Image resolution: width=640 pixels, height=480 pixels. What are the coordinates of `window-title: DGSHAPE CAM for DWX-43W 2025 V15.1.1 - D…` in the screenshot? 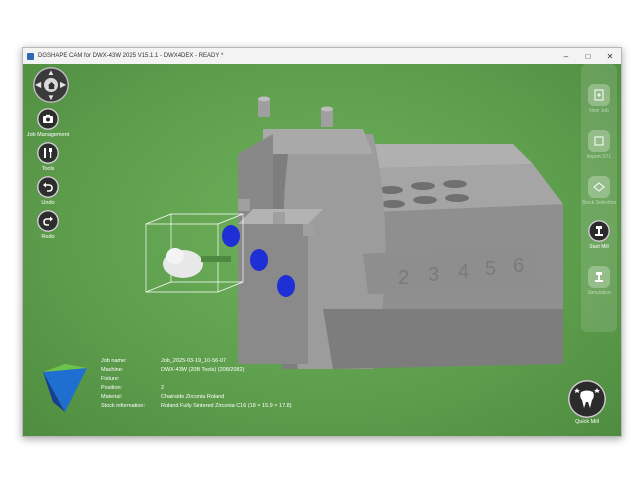 It's located at (131, 56).